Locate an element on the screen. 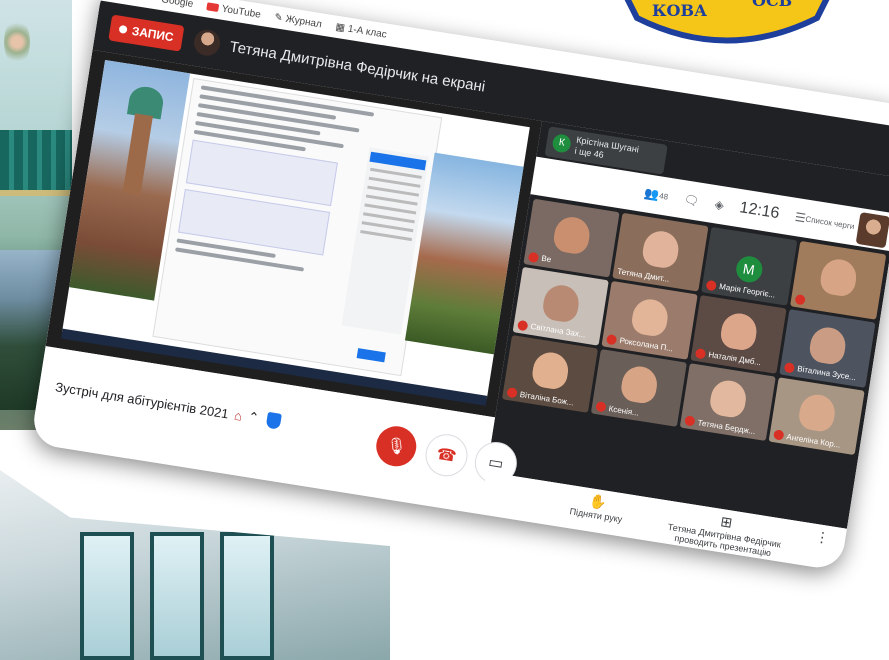 The height and width of the screenshot is (660, 889). chat-button: 🗨 is located at coordinates (691, 200).